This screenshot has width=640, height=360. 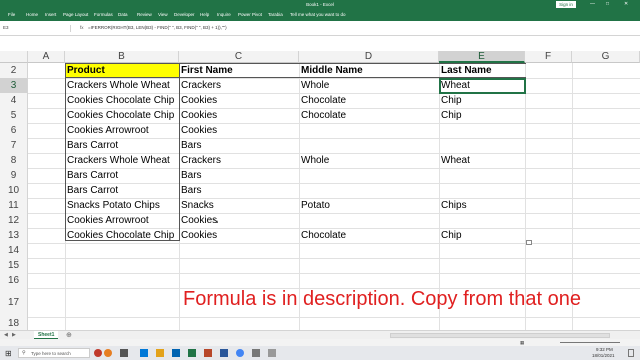 What do you see at coordinates (14, 323) in the screenshot?
I see `row-header-18: 18` at bounding box center [14, 323].